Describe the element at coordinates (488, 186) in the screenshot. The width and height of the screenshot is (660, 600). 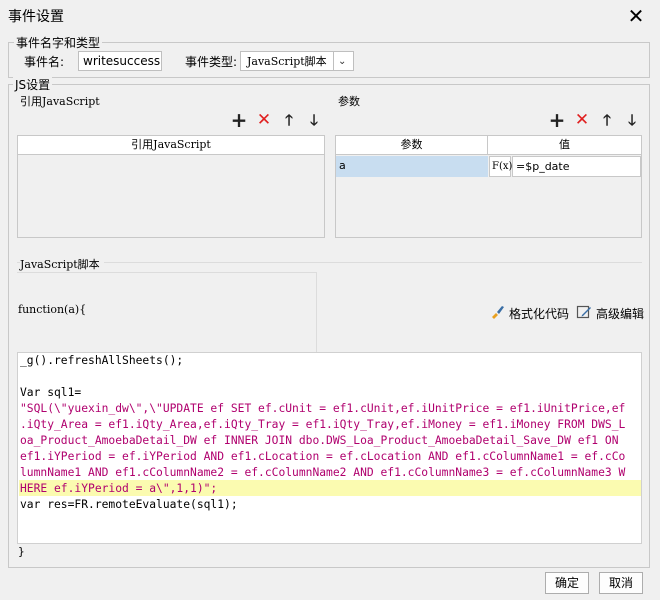
I see `params-table: 参数 值 a F(x) =$p_date` at that location.